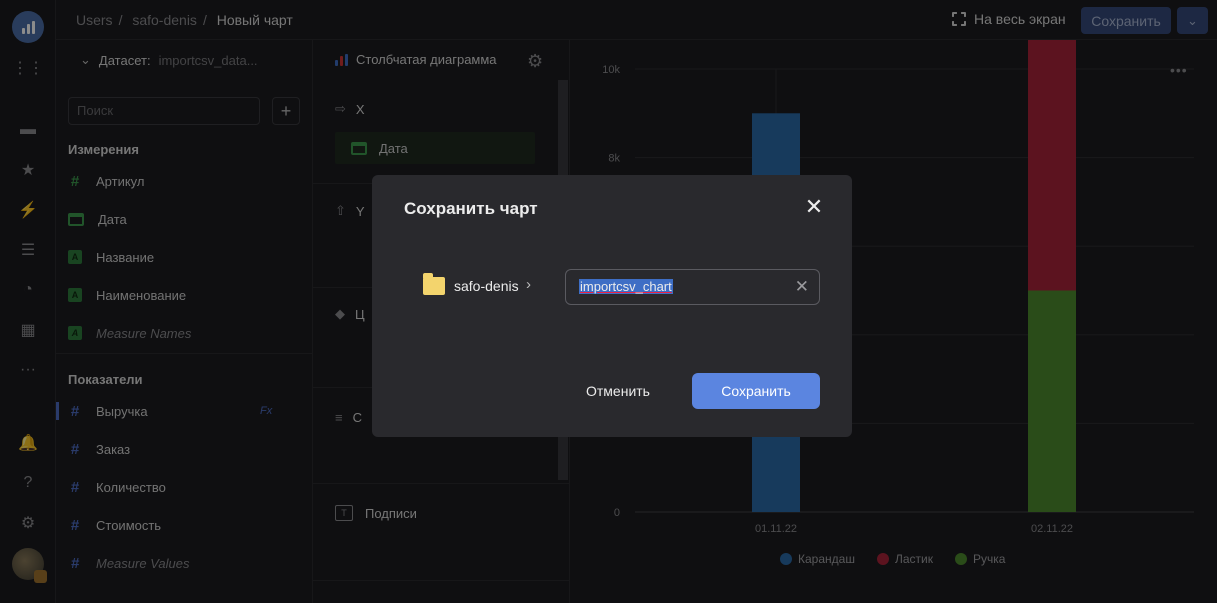 Image resolution: width=1217 pixels, height=603 pixels. I want to click on chart-name-input: importcsv_chart ✕, so click(692, 287).